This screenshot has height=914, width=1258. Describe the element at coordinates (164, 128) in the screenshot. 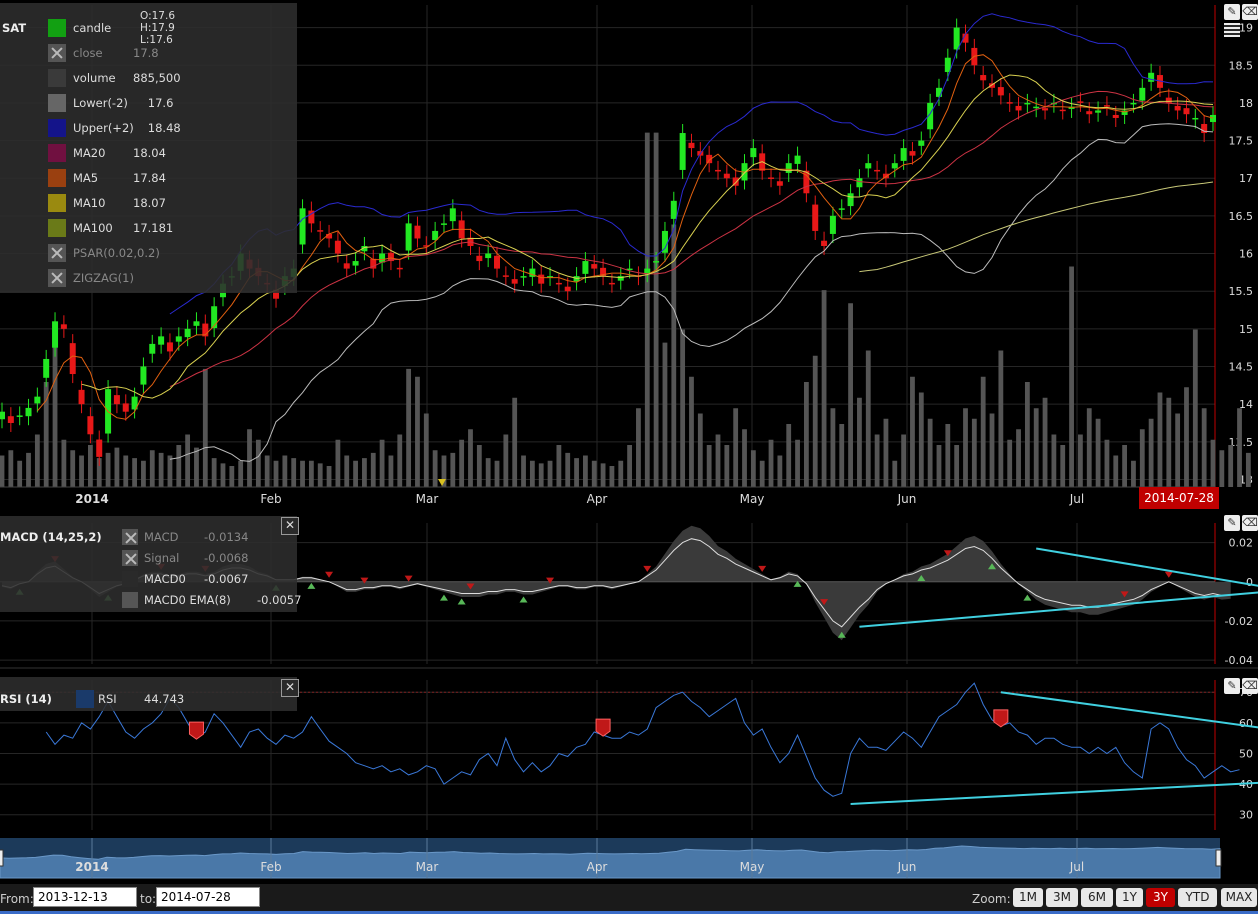

I see `price-legend-value: 18.48` at that location.